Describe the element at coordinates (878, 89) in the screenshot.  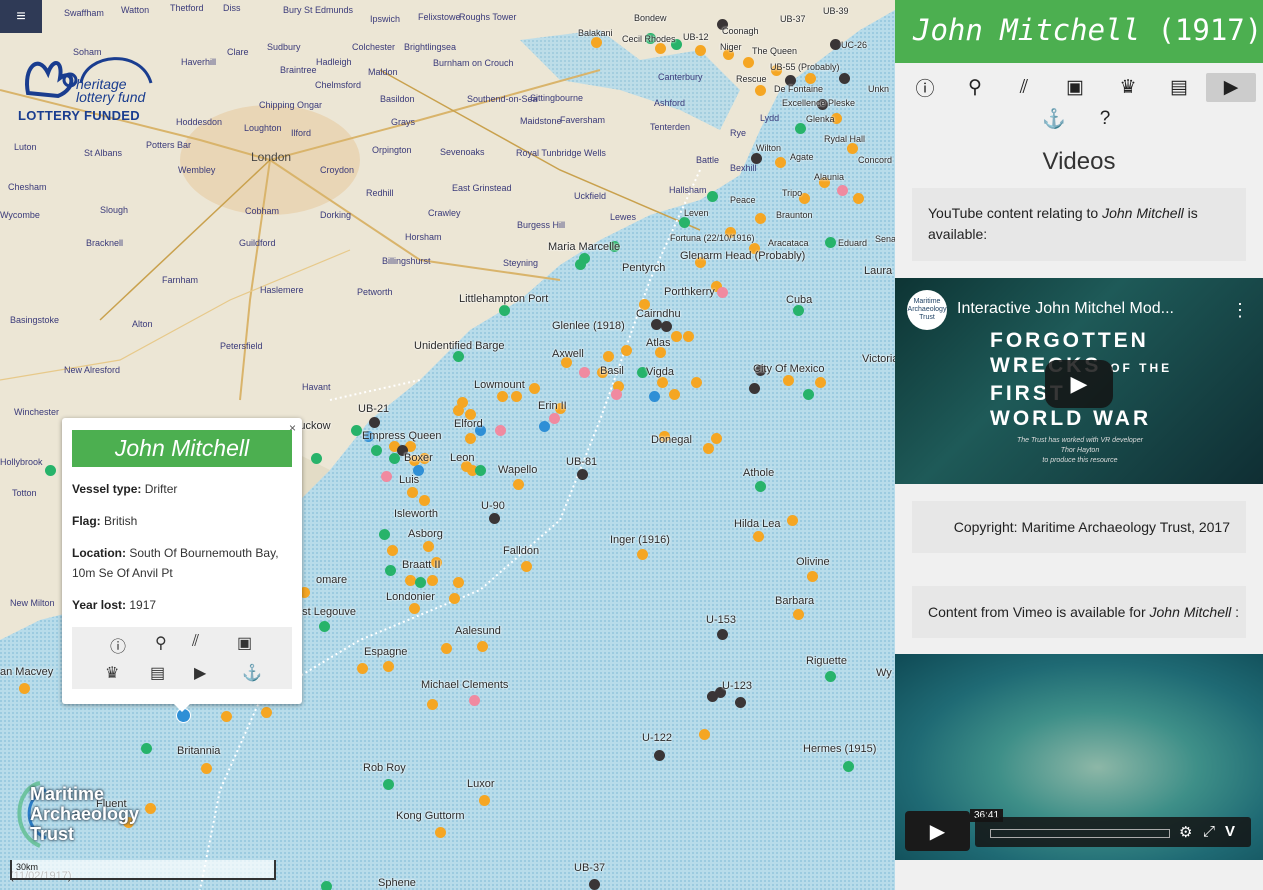
I see `wreck-label: Unkn` at that location.